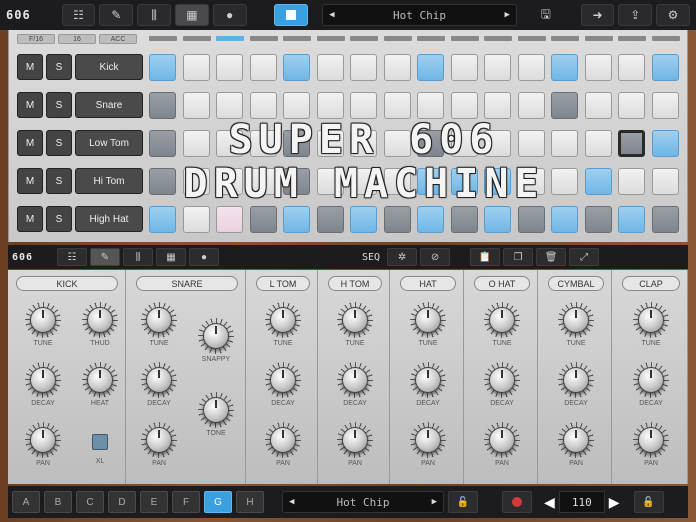 The image size is (696, 522). I want to click on expand-button: ⤢, so click(584, 257).